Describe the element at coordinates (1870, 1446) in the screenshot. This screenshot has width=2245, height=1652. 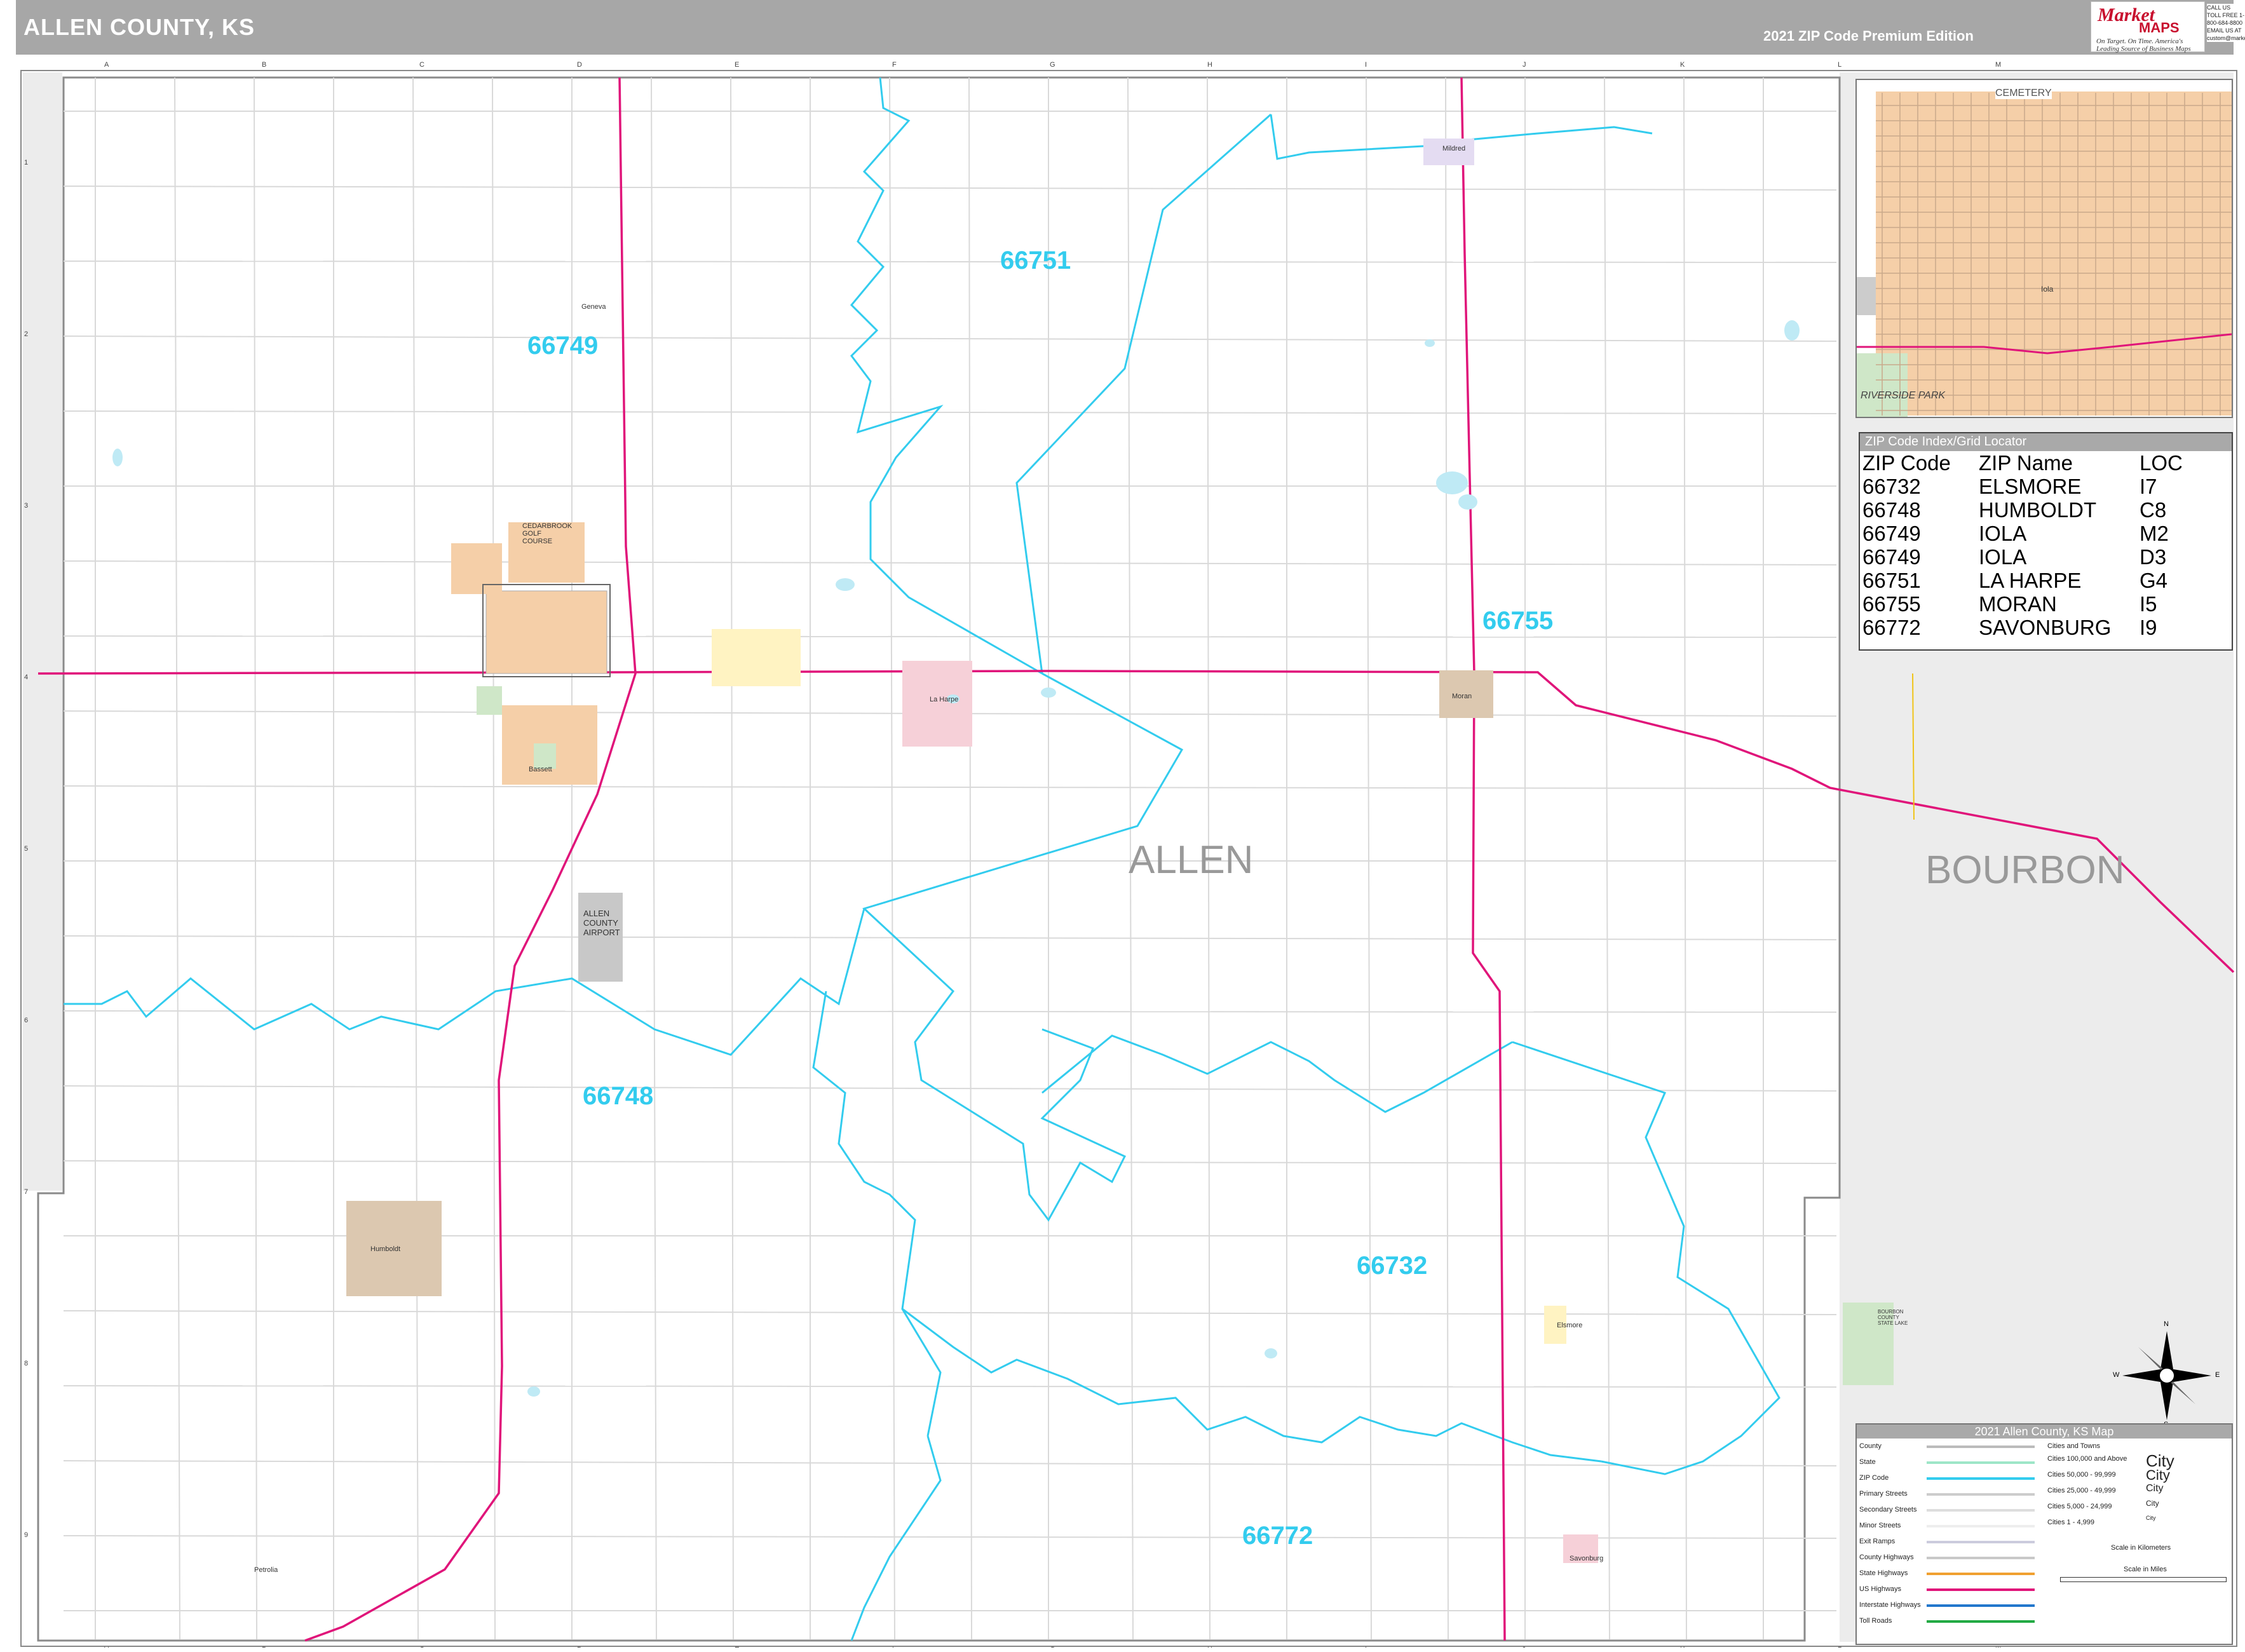
I see `legend-item-label: County` at that location.